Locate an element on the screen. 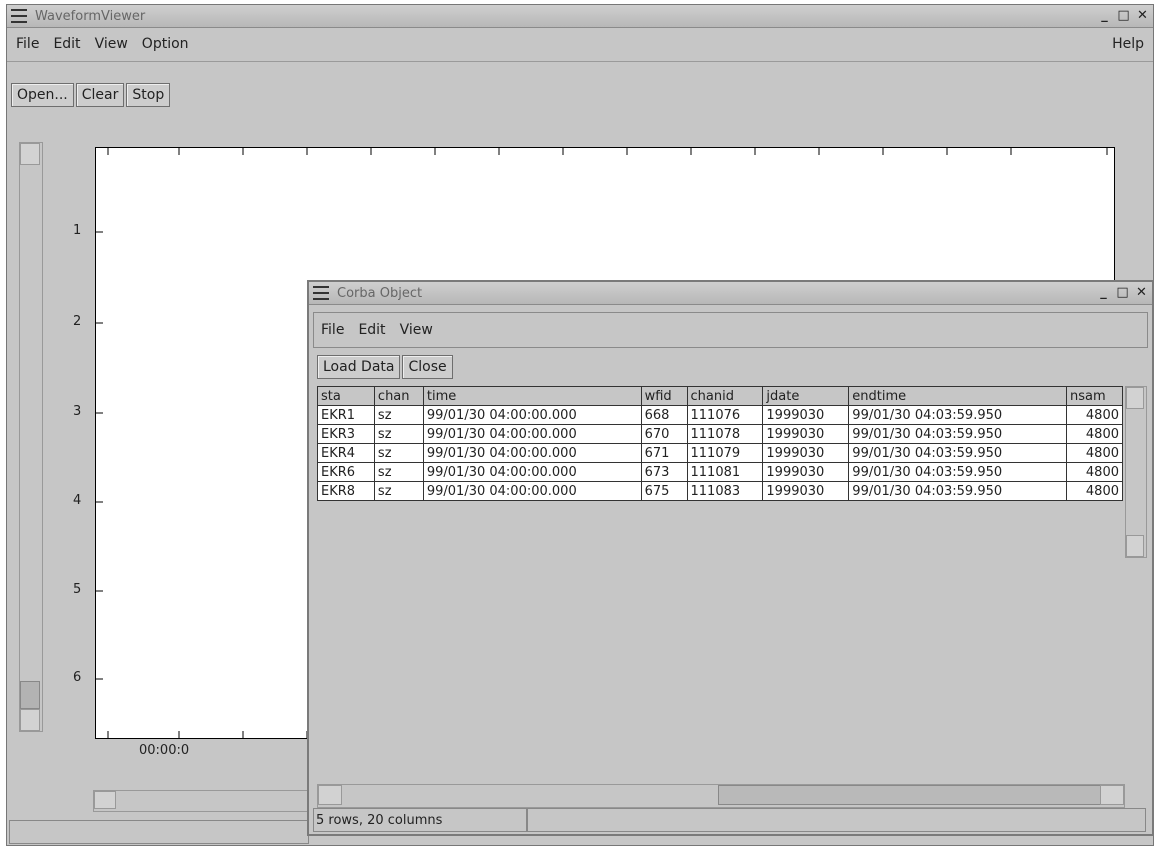 The image size is (1156, 850). window-title: WaveformViewer is located at coordinates (90, 16).